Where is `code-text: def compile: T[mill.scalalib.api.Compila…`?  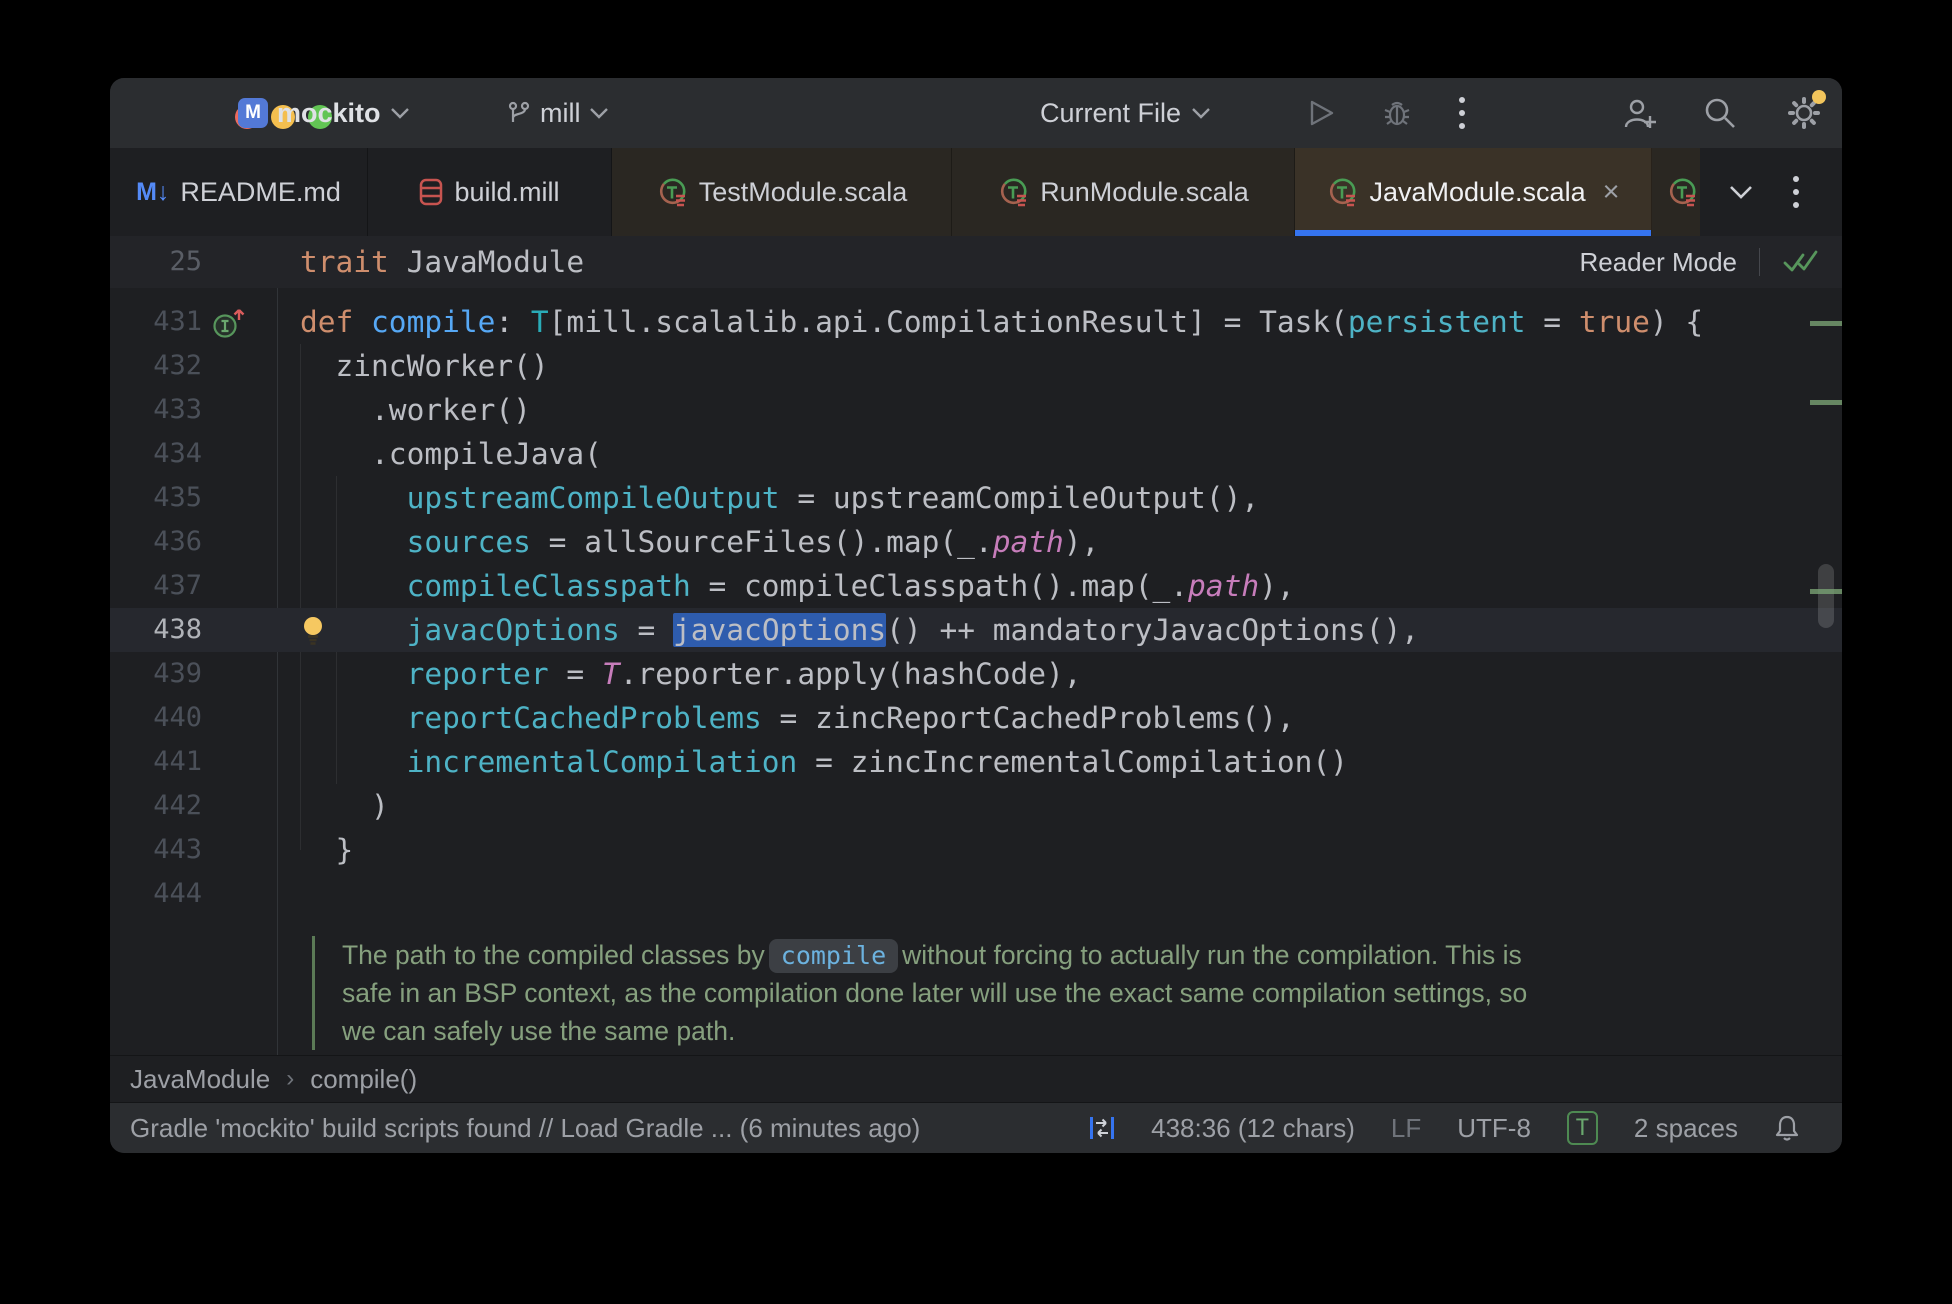 code-text: def compile: T[mill.scalalib.api.Compila… is located at coordinates (1059, 322).